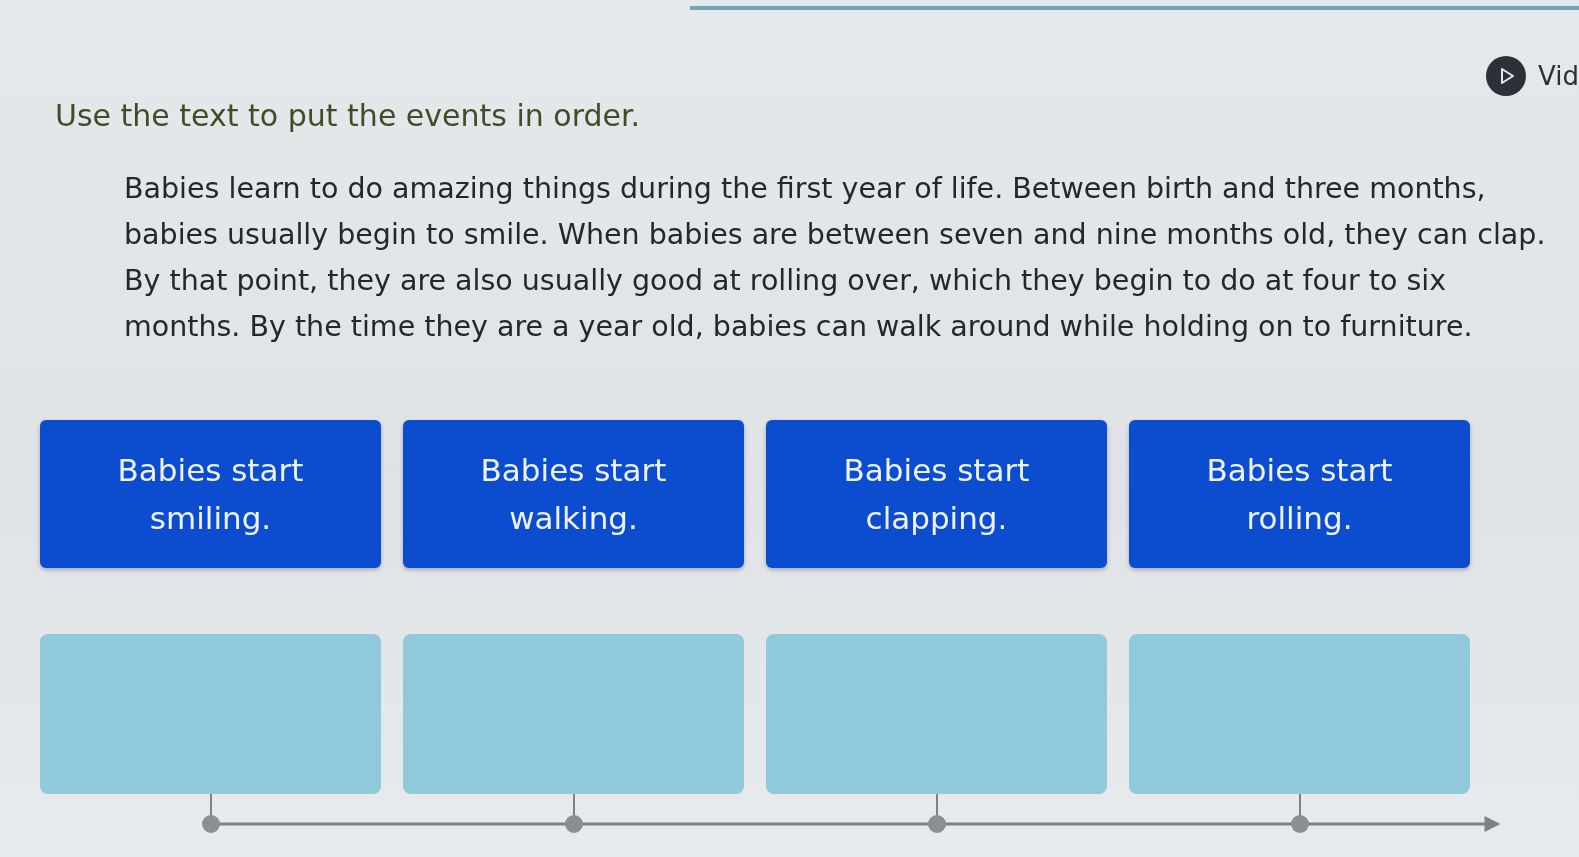 The width and height of the screenshot is (1579, 857). What do you see at coordinates (936, 494) in the screenshot?
I see `event-card: Babies start clapping.` at bounding box center [936, 494].